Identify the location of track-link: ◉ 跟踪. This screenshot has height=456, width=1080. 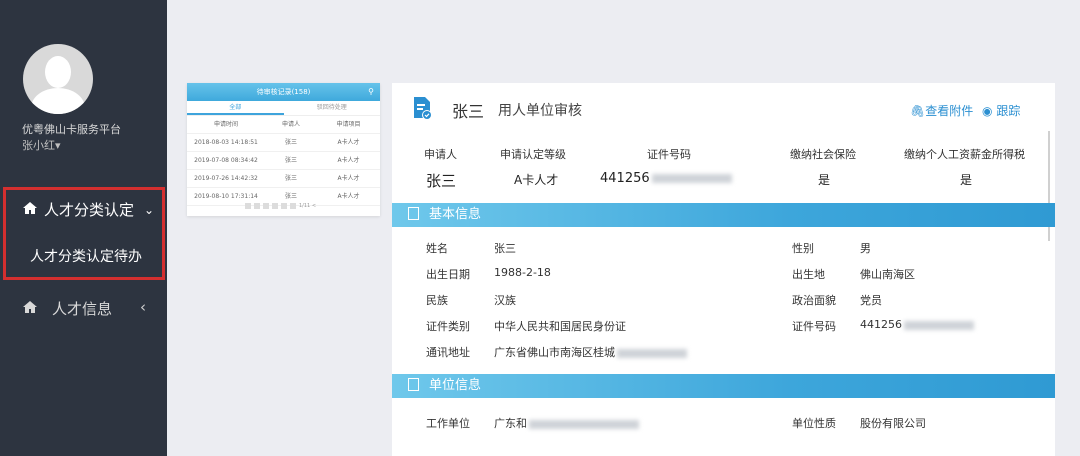
(1001, 110).